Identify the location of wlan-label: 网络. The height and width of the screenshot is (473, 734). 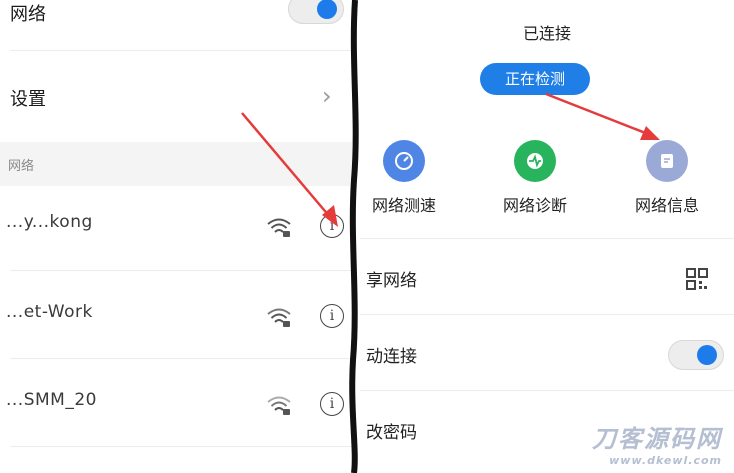
(28, 14).